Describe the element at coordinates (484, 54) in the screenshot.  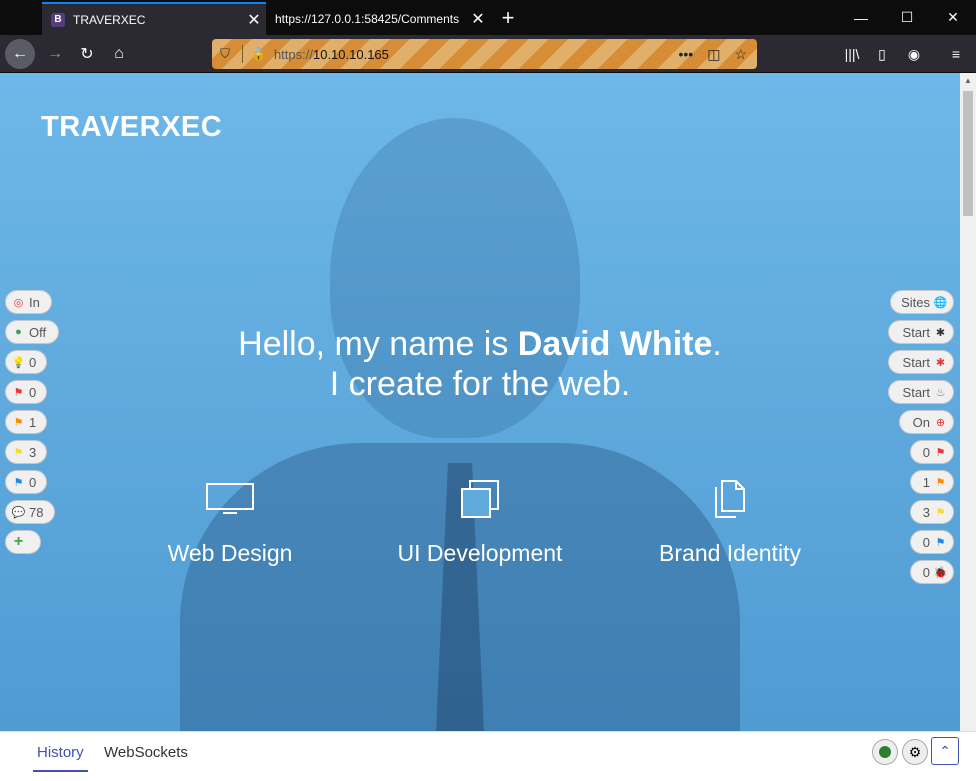
I see `url-bar: ⛉ 🔓 https://10.10.10.165 ••• ◫ ☆` at that location.